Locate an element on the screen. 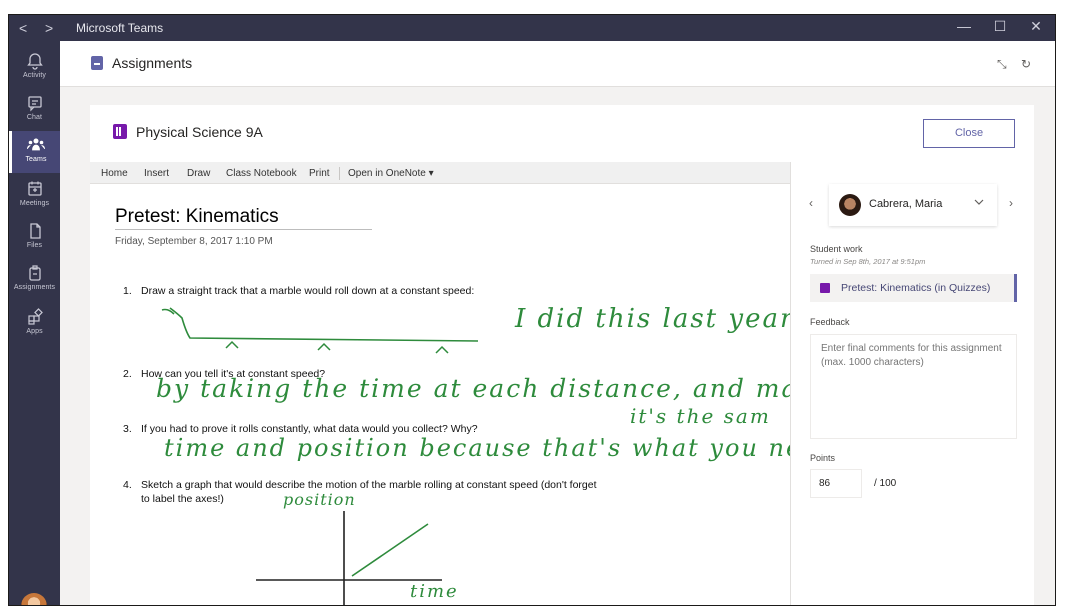 The image size is (1072, 610). student-name: Cabrera, Maria is located at coordinates (906, 204).